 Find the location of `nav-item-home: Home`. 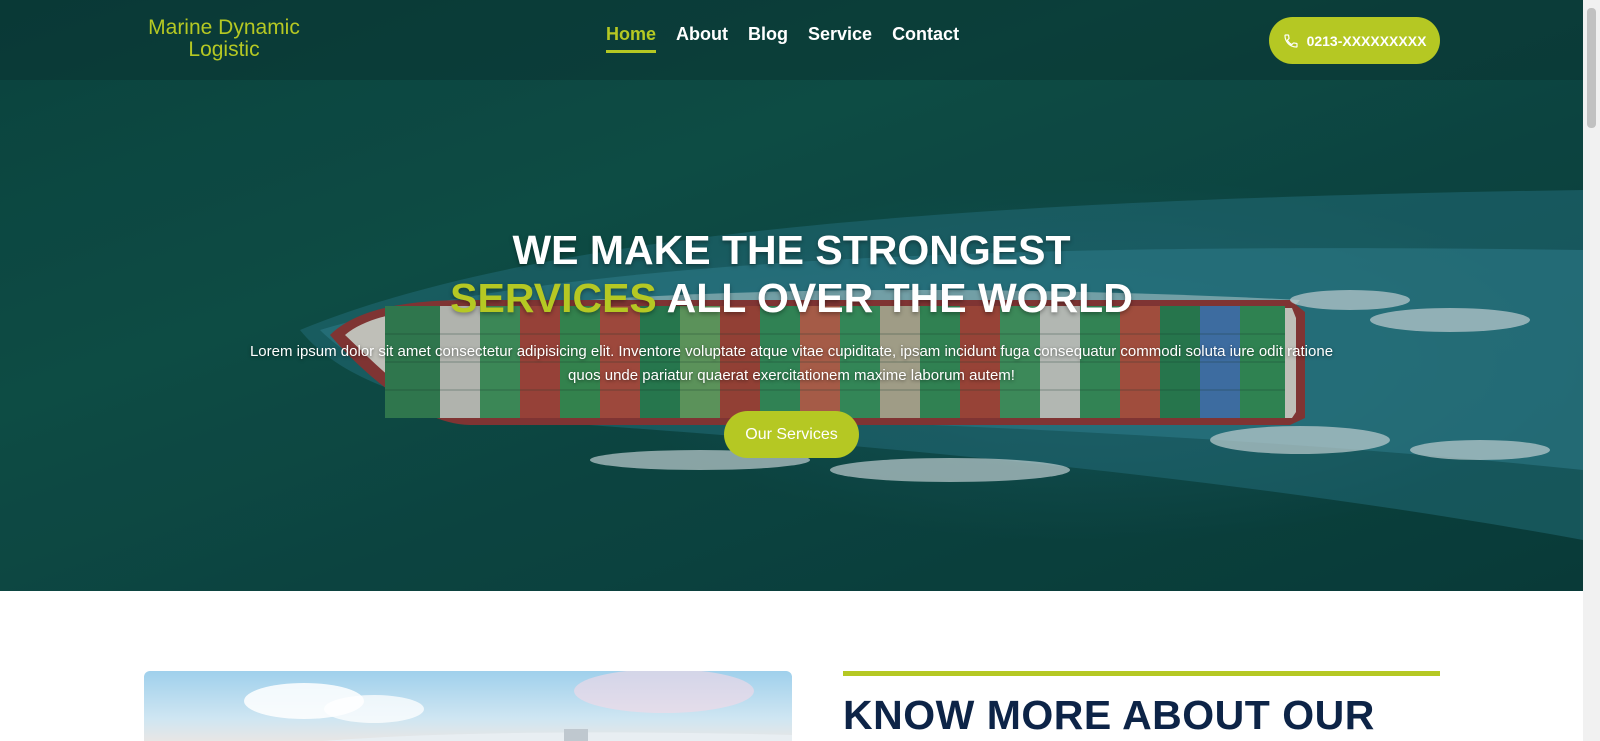

nav-item-home: Home is located at coordinates (631, 38).